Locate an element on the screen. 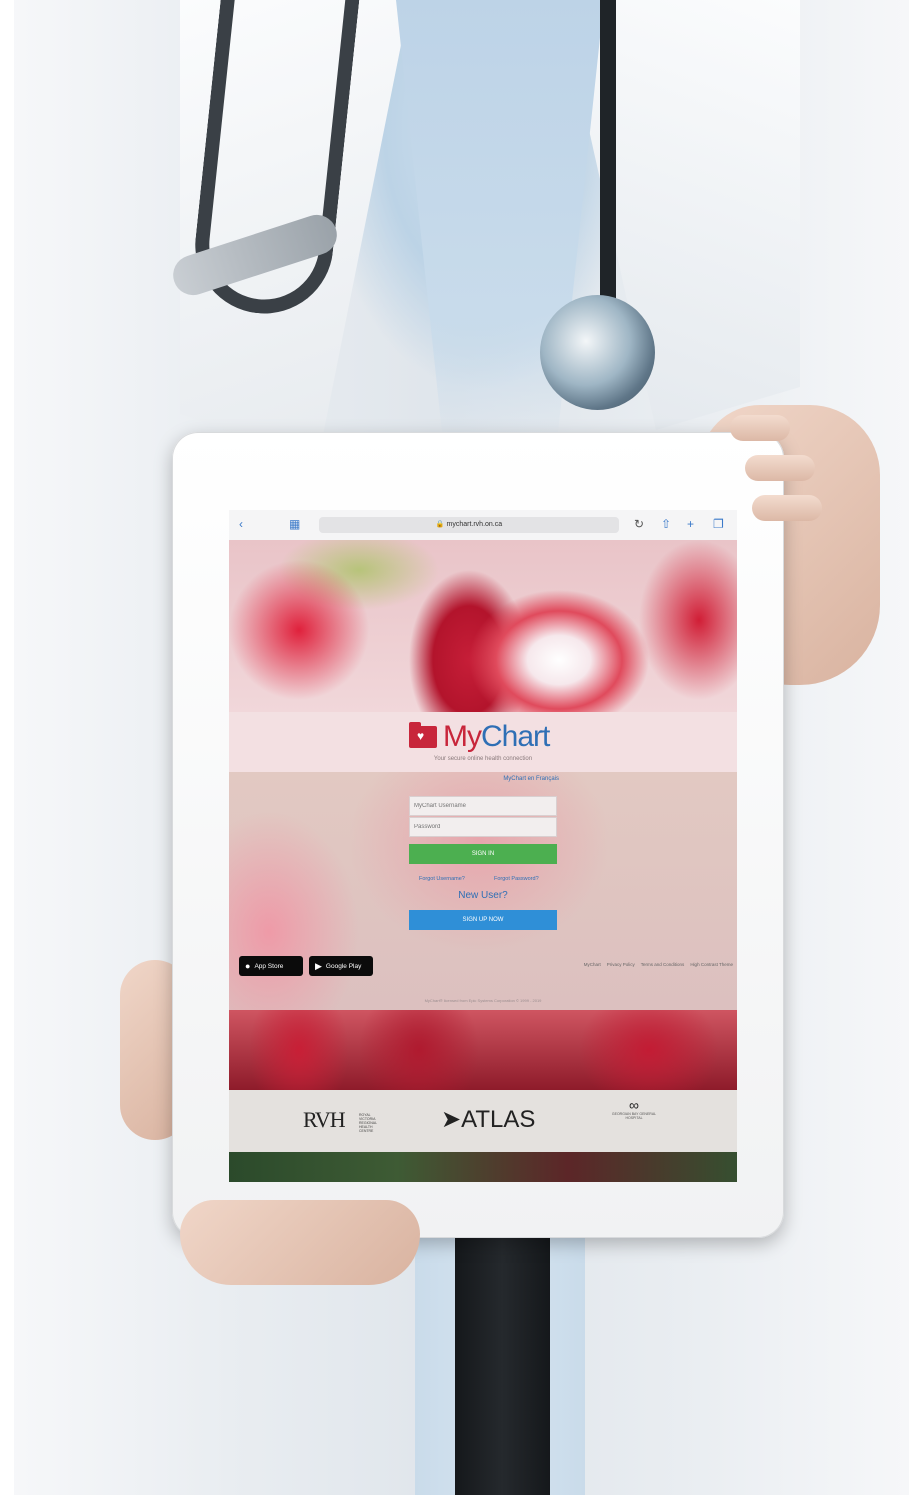 The width and height of the screenshot is (909, 1495). mychart-logo: MyChart is located at coordinates (479, 737).